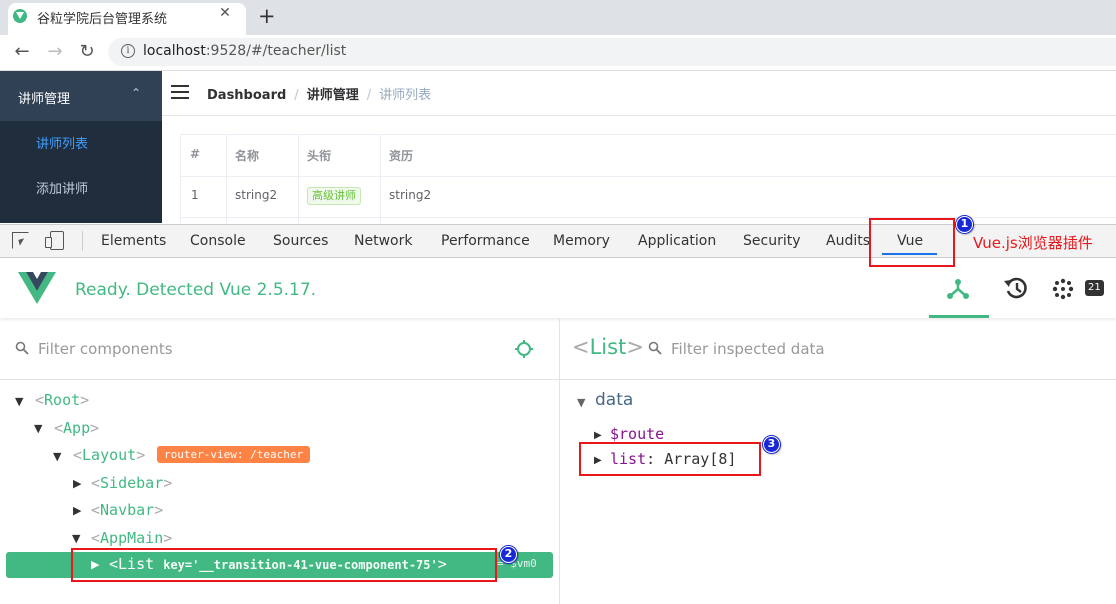 The height and width of the screenshot is (604, 1116). I want to click on url-text: localhost:9528/#/teacher/list, so click(244, 51).